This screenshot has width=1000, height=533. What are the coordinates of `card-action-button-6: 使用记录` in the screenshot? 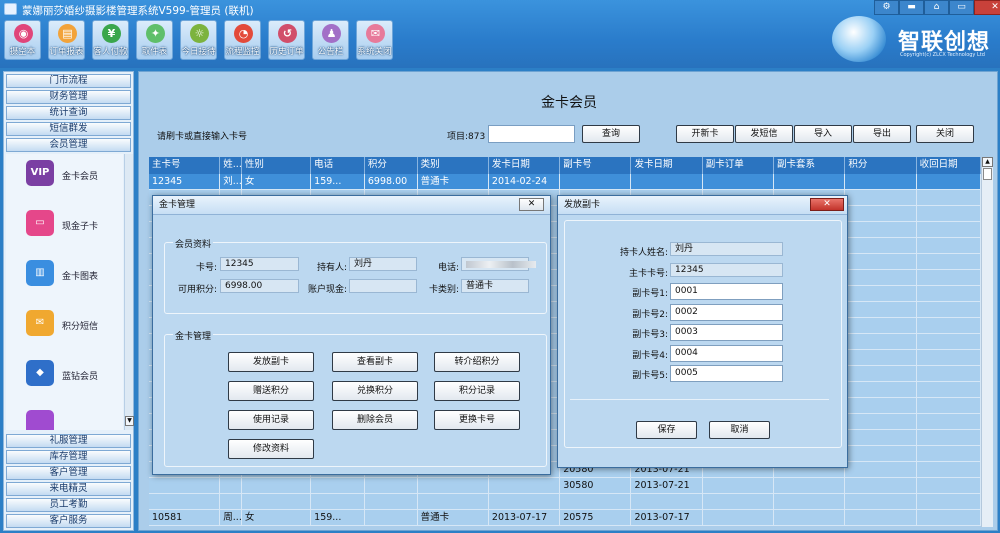 It's located at (271, 420).